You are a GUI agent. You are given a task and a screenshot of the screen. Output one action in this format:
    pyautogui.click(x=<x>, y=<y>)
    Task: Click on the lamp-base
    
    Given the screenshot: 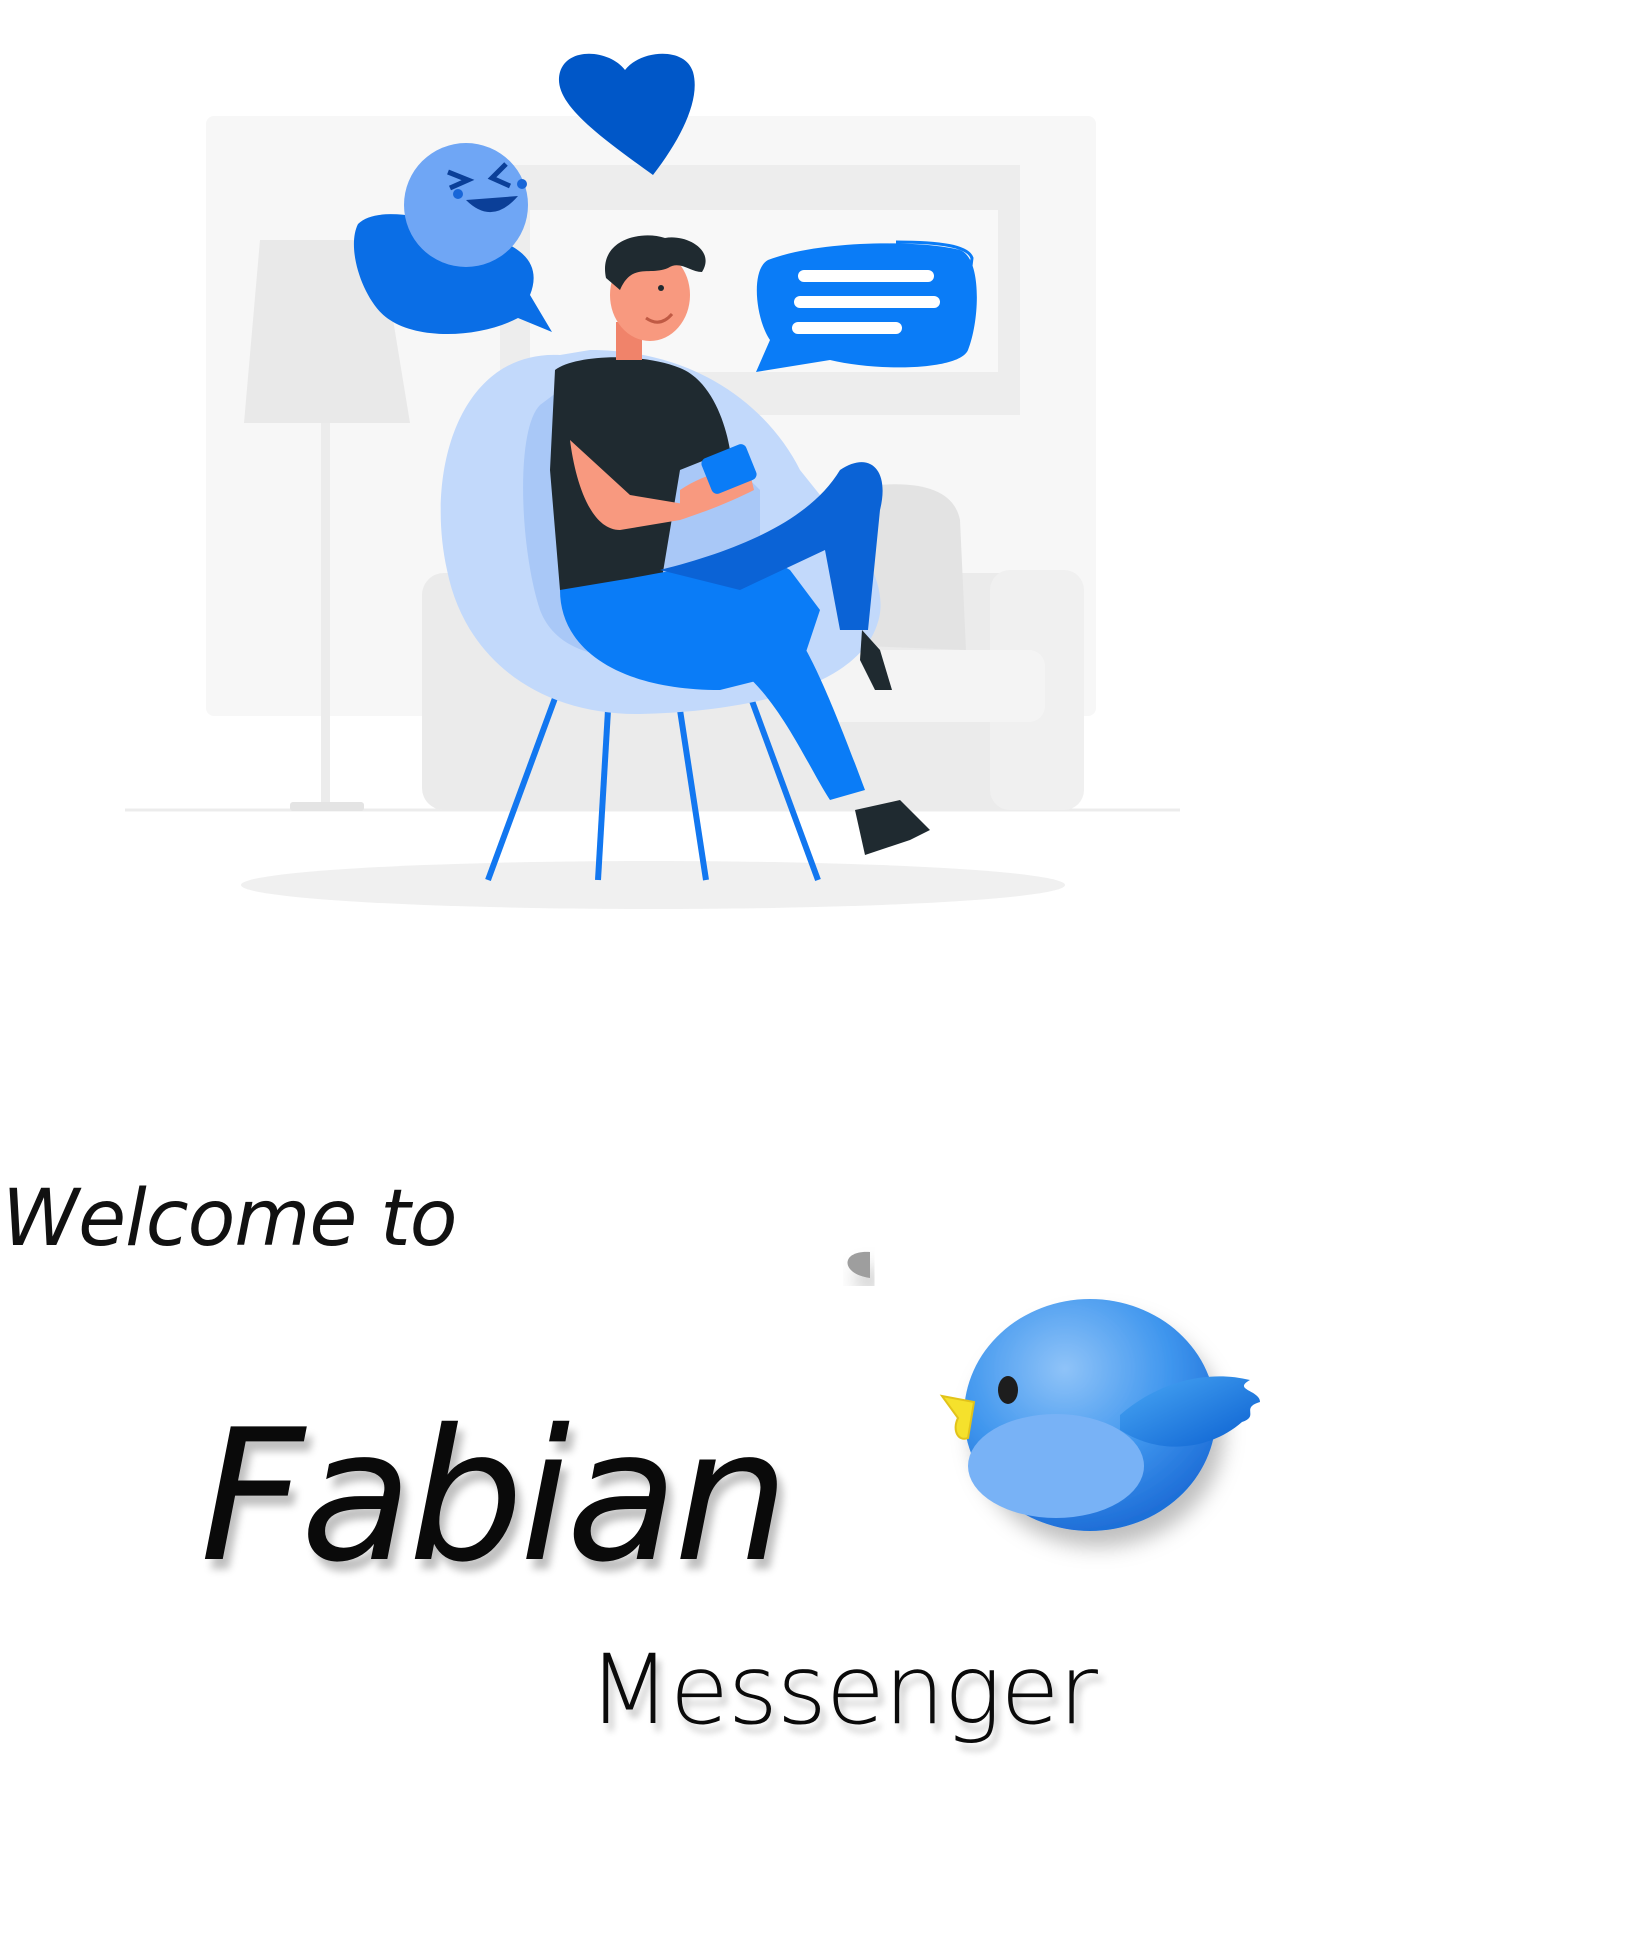 What is the action you would take?
    pyautogui.click(x=327, y=806)
    